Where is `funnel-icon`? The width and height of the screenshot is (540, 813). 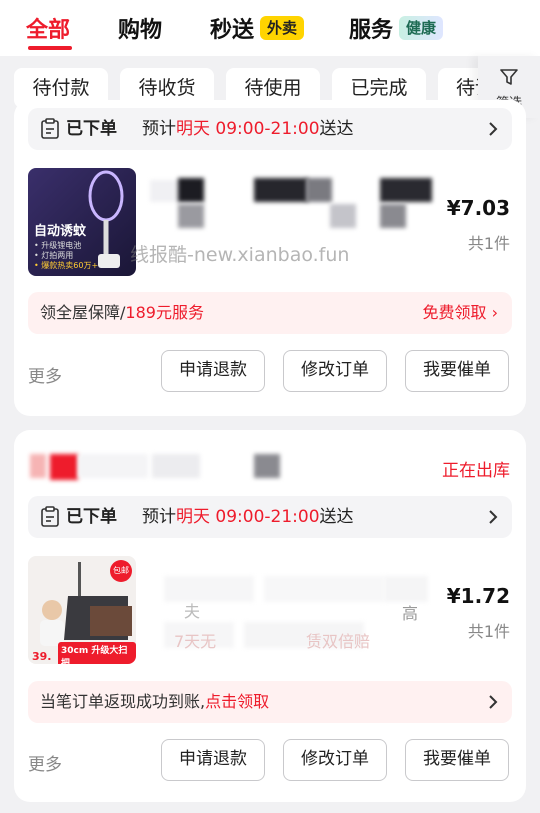
funnel-icon is located at coordinates (509, 77).